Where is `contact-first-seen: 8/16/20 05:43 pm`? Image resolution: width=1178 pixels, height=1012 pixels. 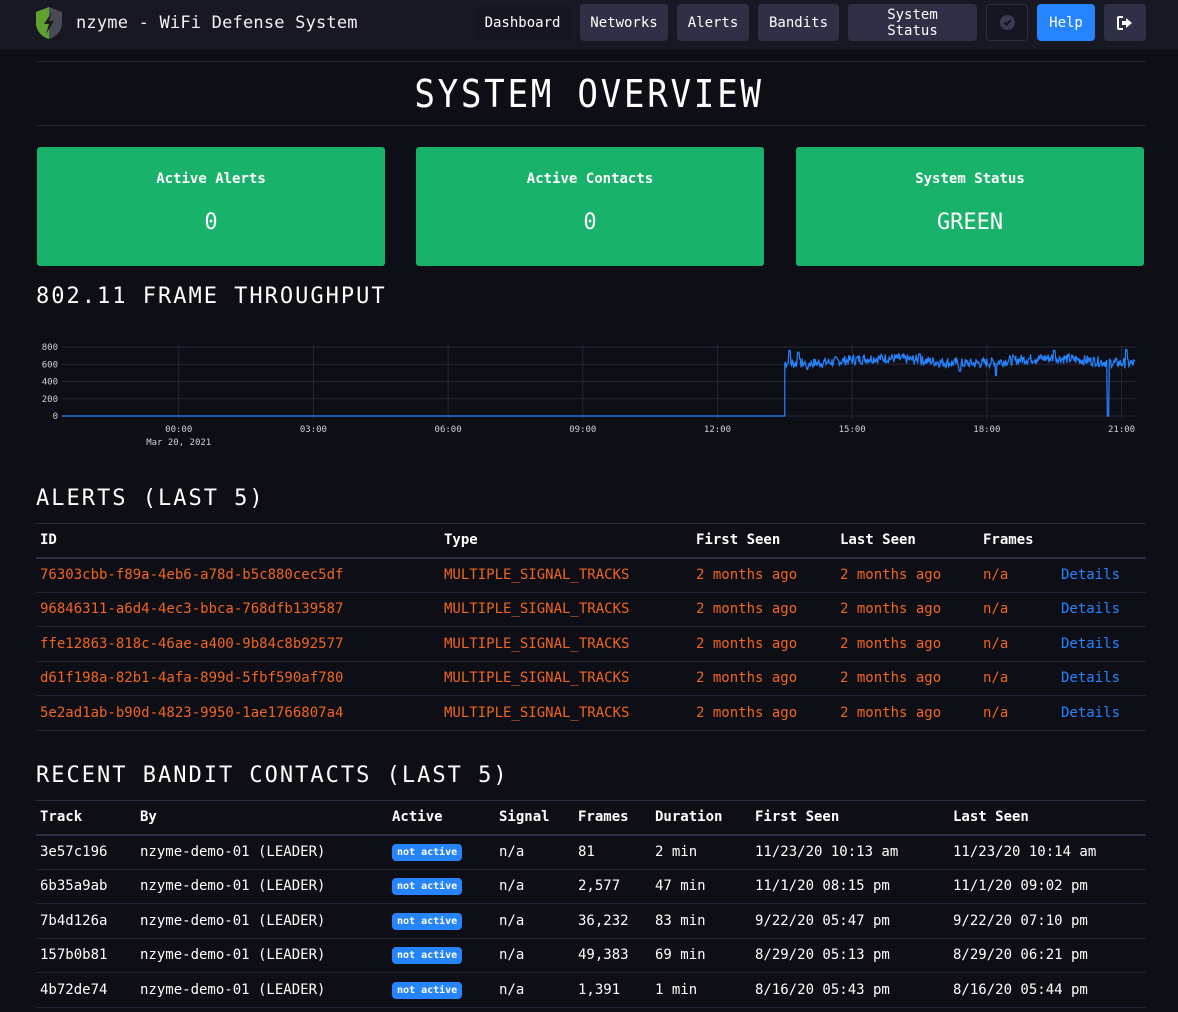
contact-first-seen: 8/16/20 05:43 pm is located at coordinates (850, 990).